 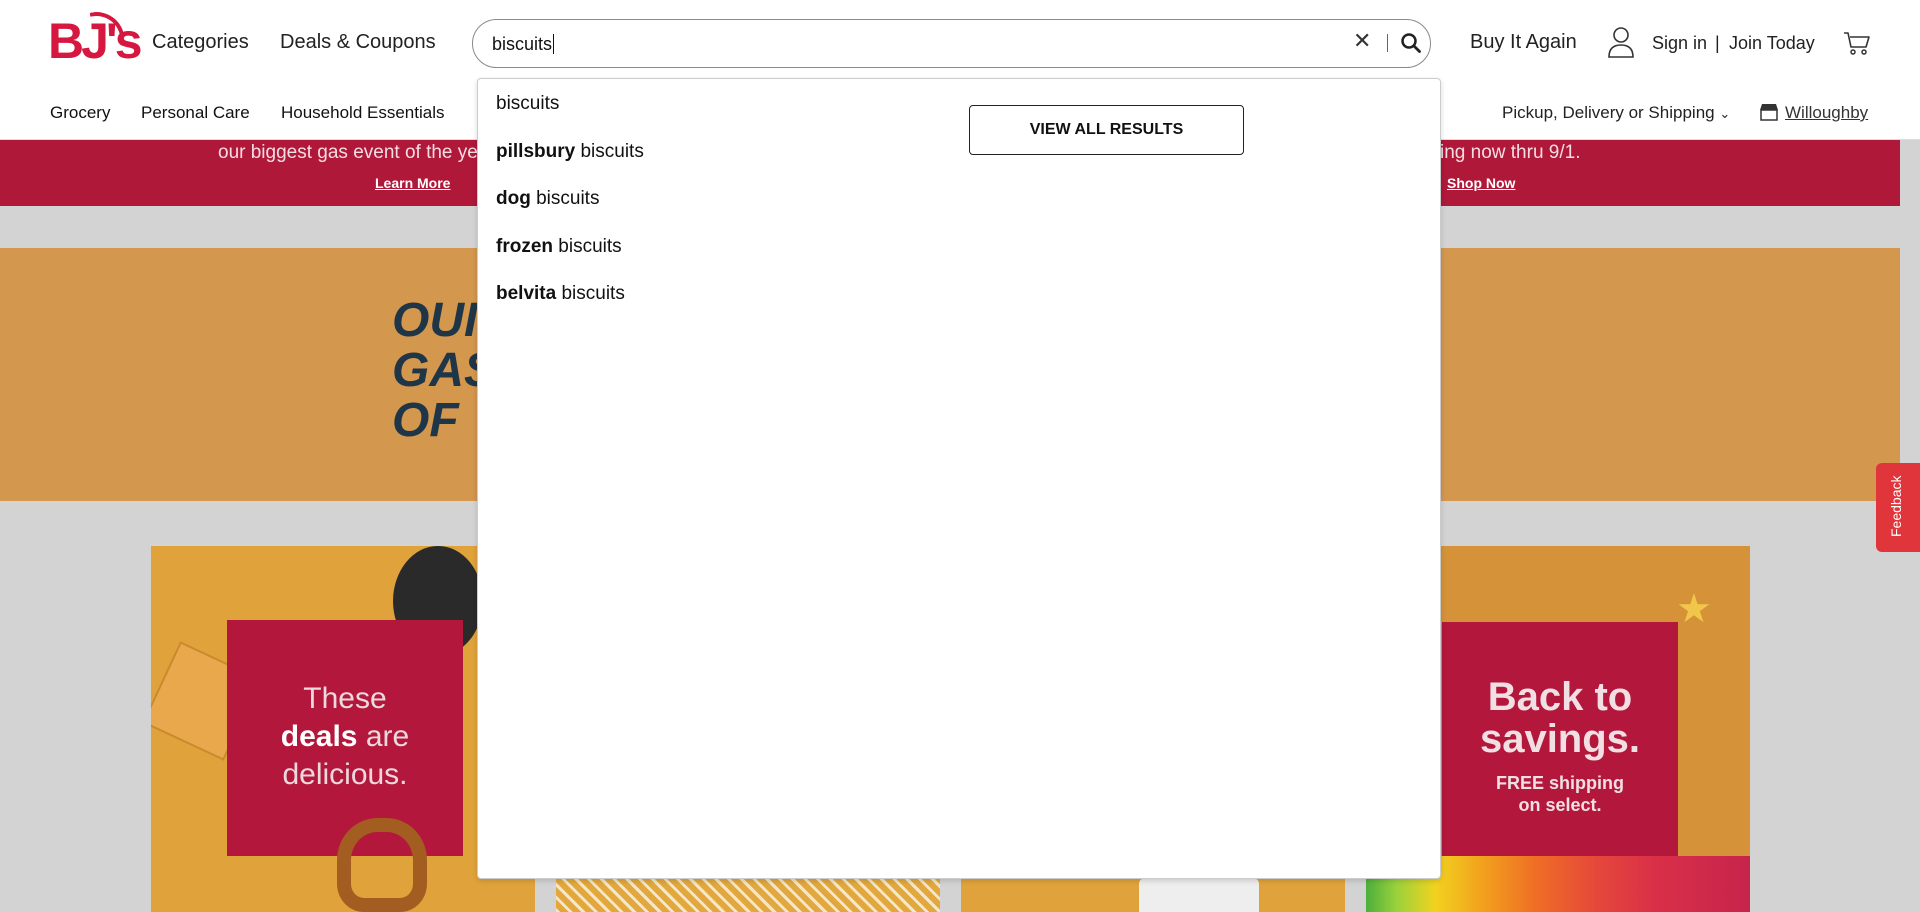 What do you see at coordinates (554, 44) in the screenshot?
I see `text-caret` at bounding box center [554, 44].